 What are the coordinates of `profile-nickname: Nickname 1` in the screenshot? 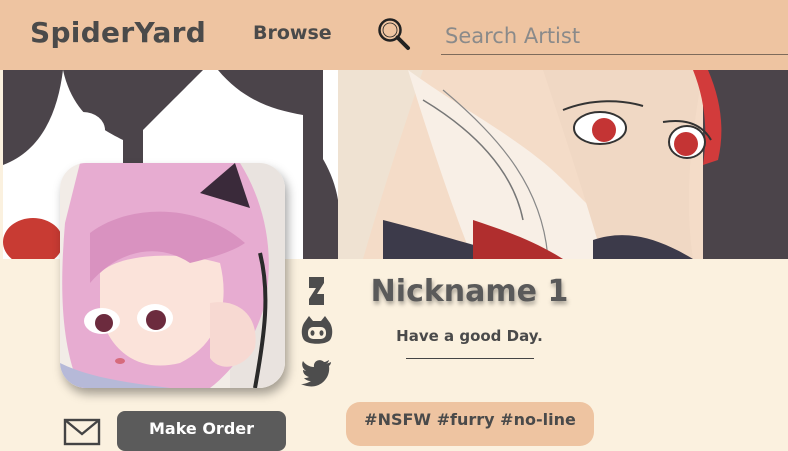 It's located at (469, 291).